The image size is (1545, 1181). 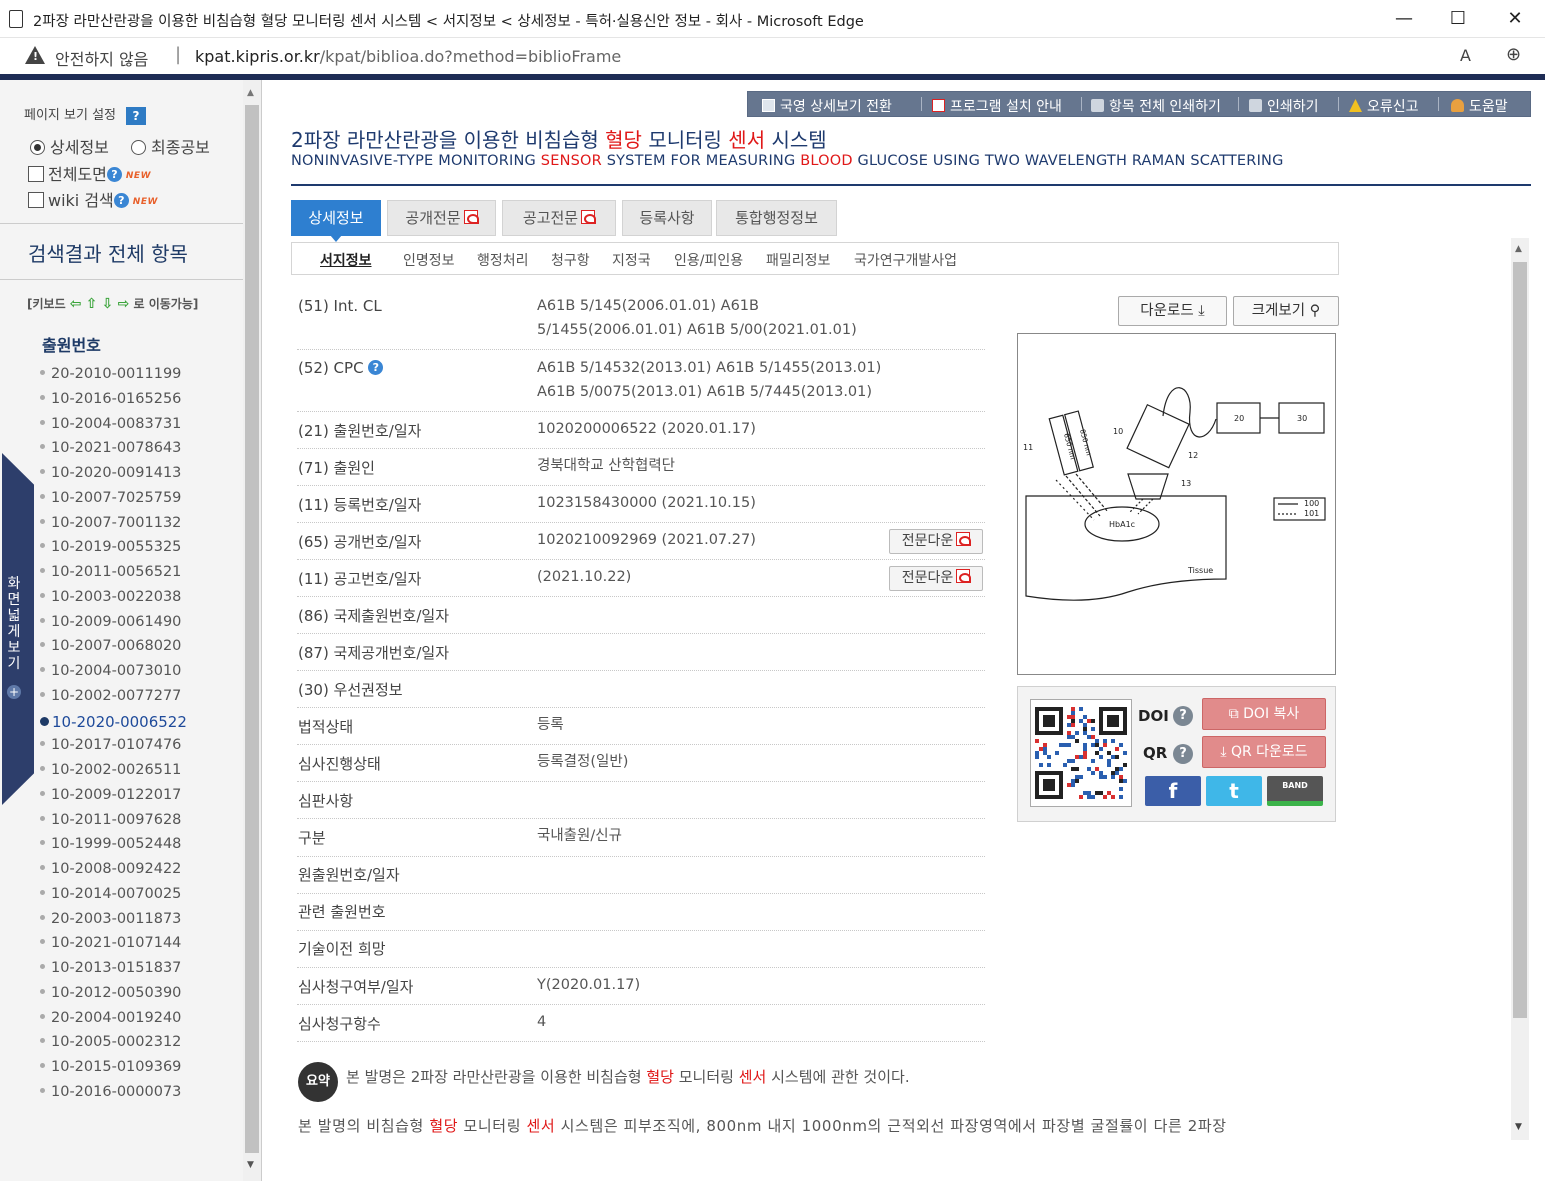 I want to click on read-aloud-icon: A, so click(x=1465, y=55).